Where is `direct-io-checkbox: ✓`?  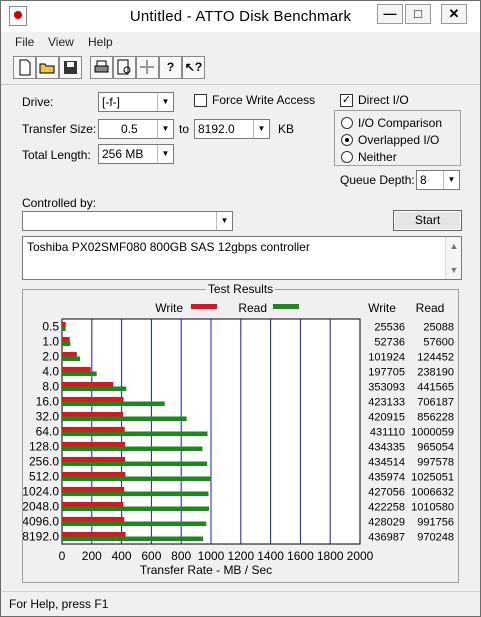 direct-io-checkbox: ✓ is located at coordinates (346, 100).